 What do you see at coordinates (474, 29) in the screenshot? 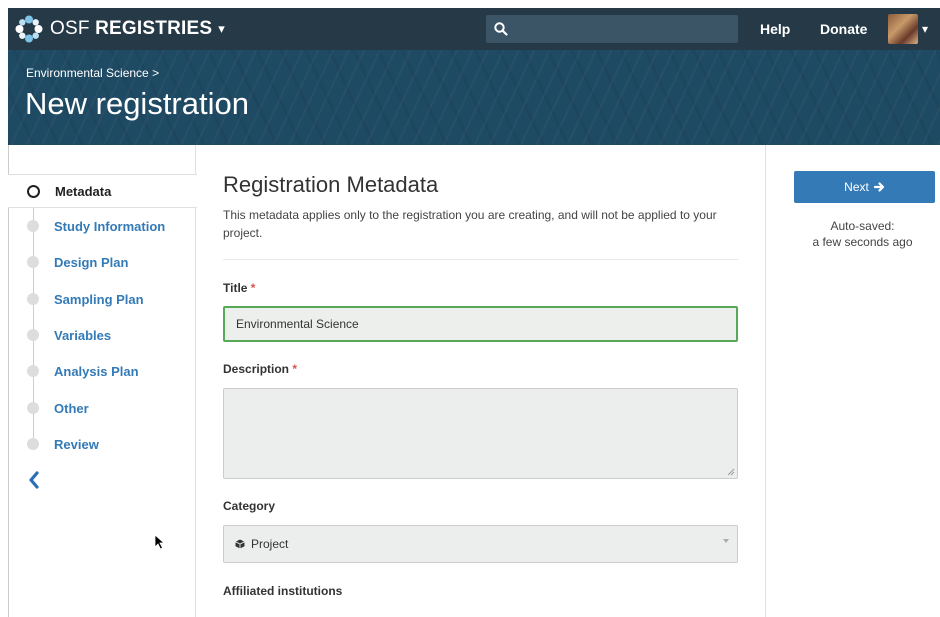
I see `top-navbar: OSF REGISTRIES ▾ Help Donate ▾` at bounding box center [474, 29].